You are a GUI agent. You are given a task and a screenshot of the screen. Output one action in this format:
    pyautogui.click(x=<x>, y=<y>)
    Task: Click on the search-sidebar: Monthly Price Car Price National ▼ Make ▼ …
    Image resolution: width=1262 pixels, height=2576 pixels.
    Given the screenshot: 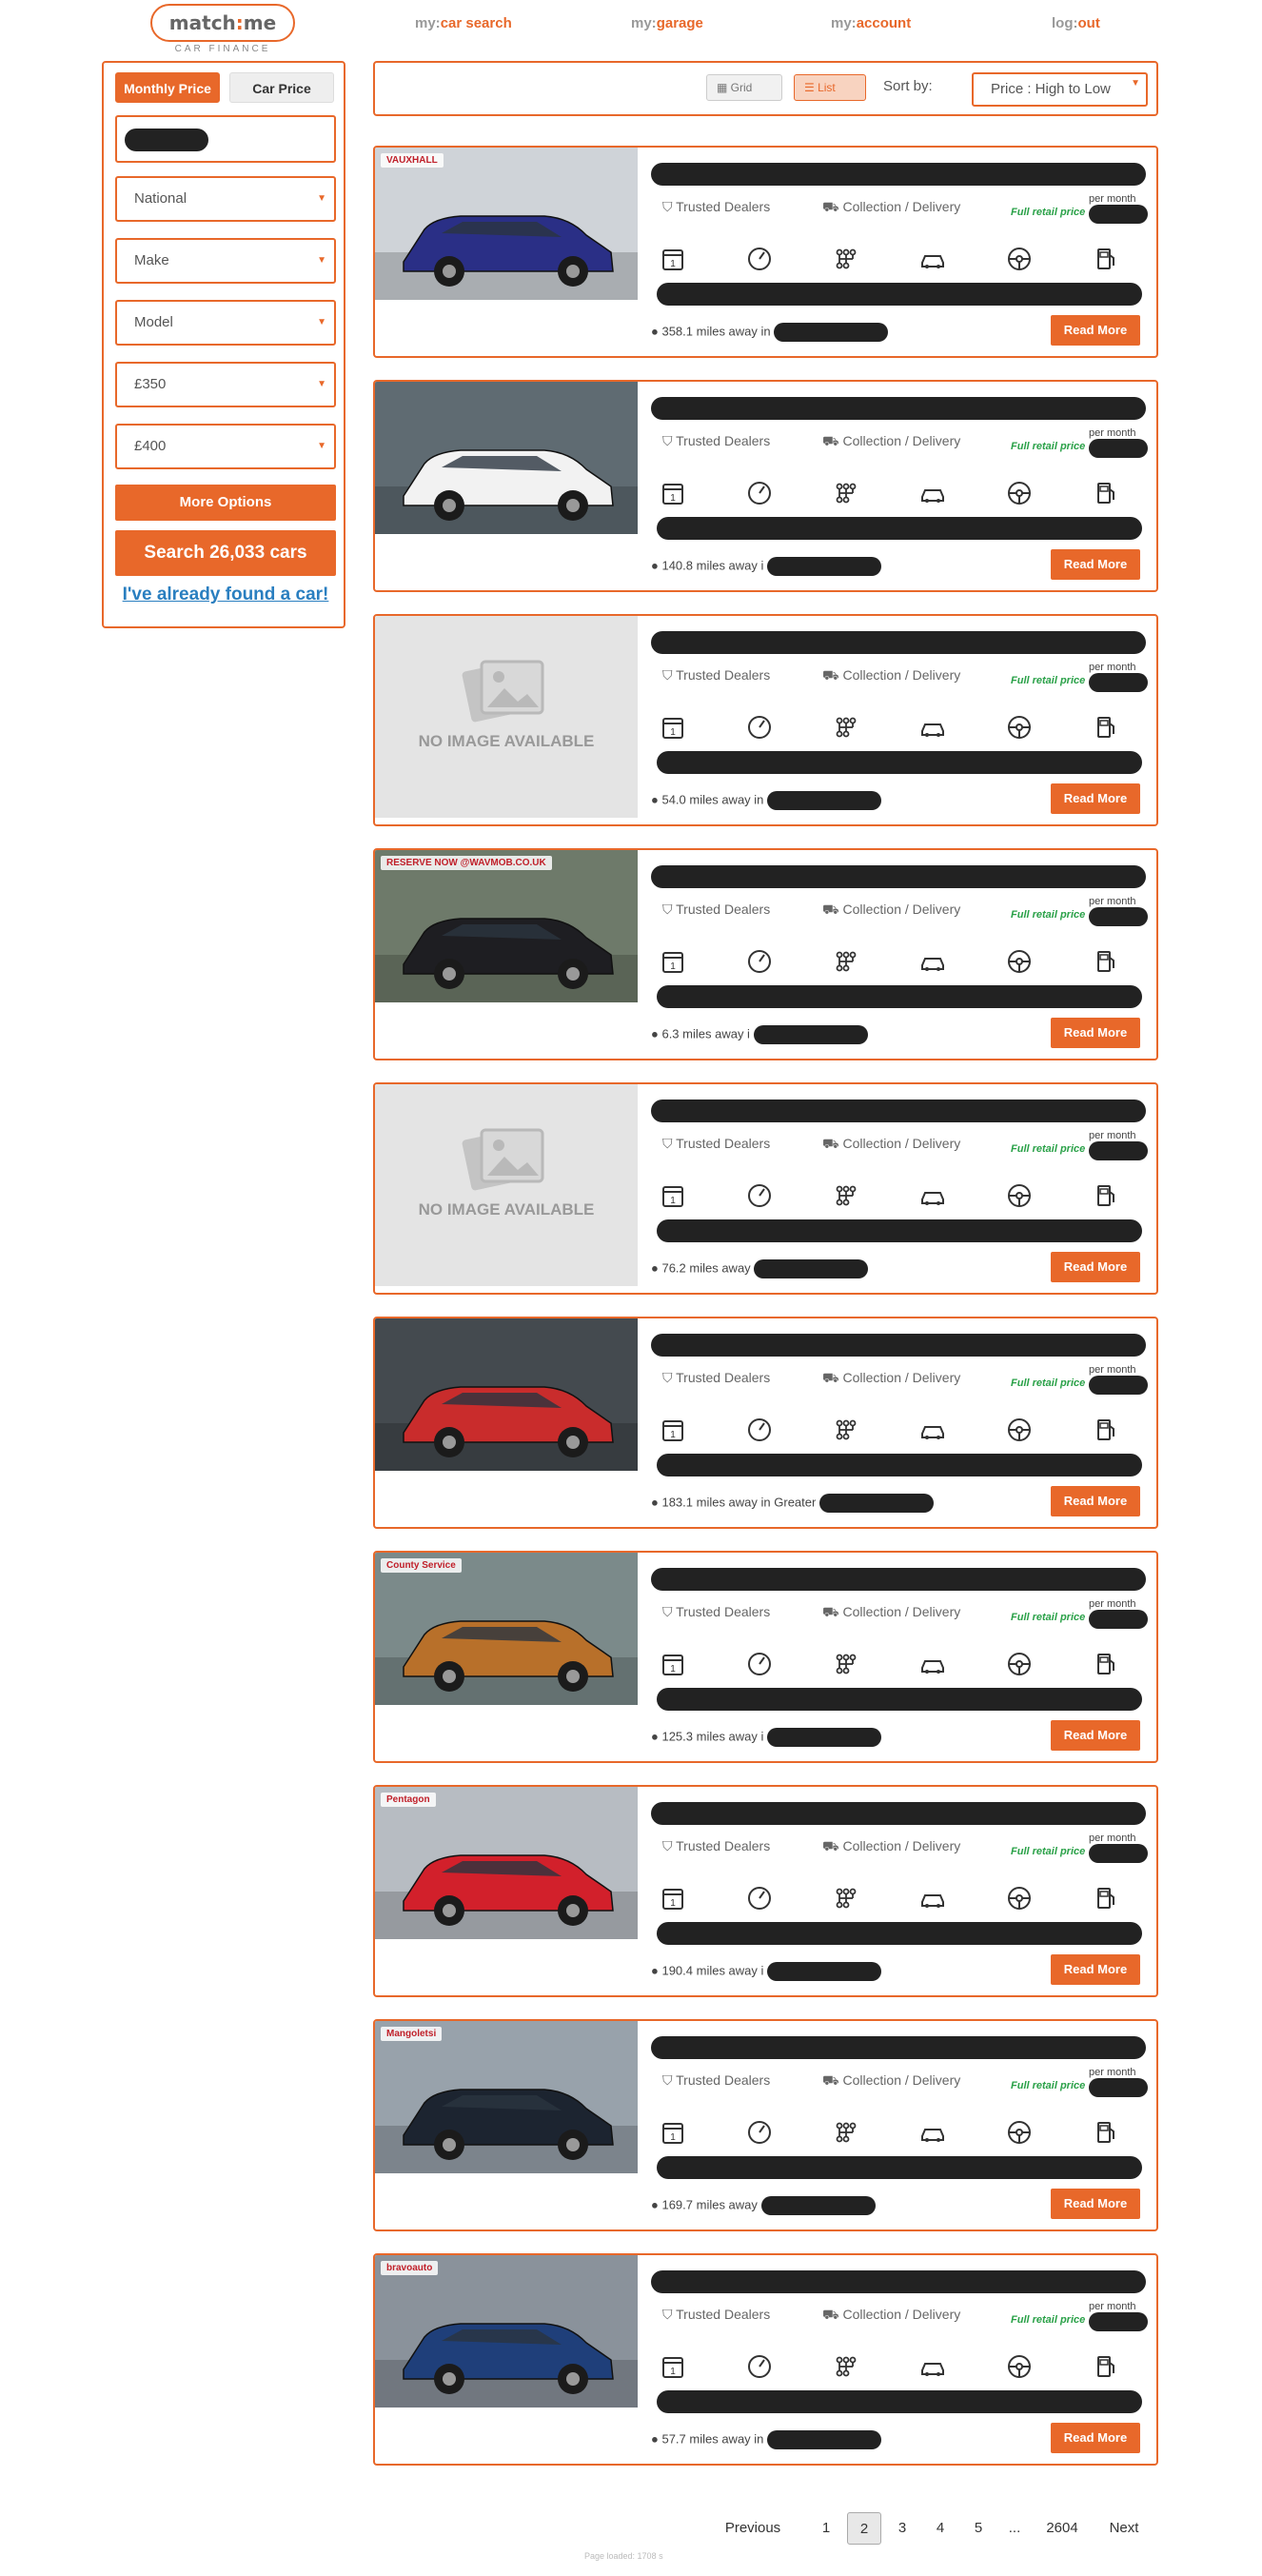 What is the action you would take?
    pyautogui.click(x=223, y=344)
    